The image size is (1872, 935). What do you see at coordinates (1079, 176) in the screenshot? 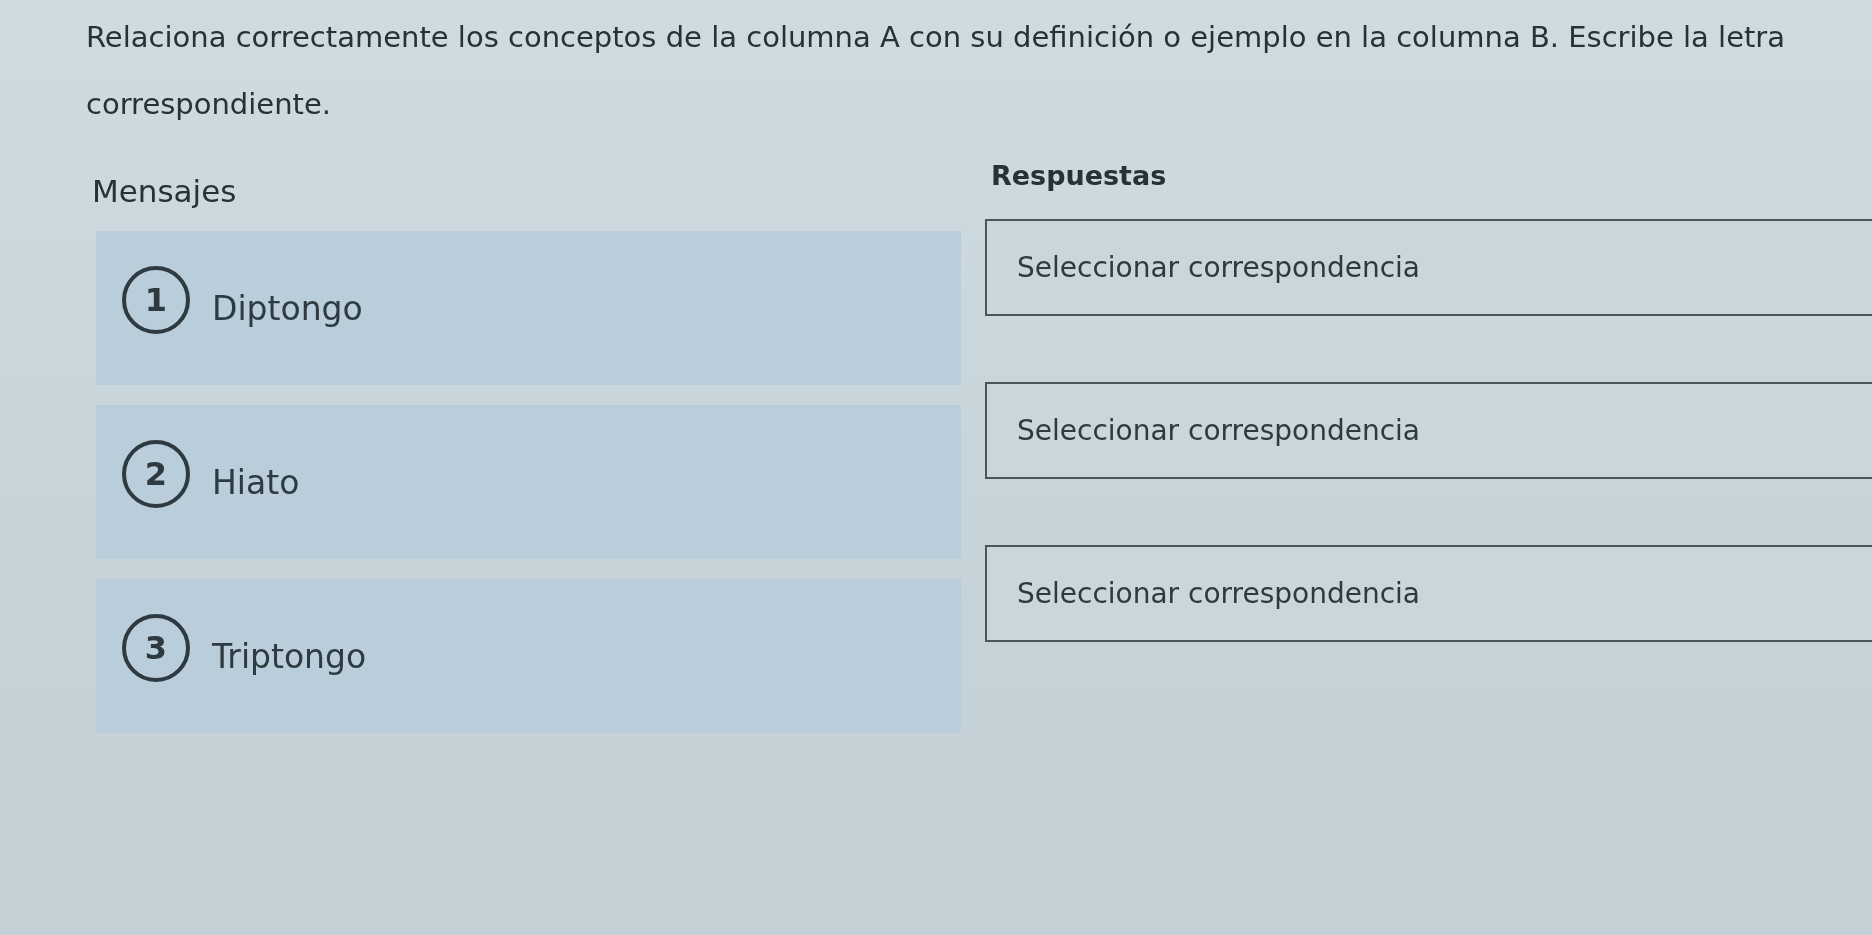
I see `column-heading: Respuestas` at bounding box center [1079, 176].